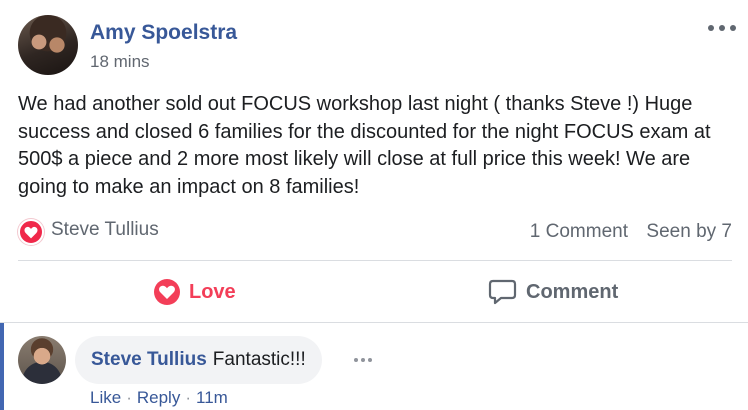  What do you see at coordinates (2, 366) in the screenshot?
I see `new-comment-marker` at bounding box center [2, 366].